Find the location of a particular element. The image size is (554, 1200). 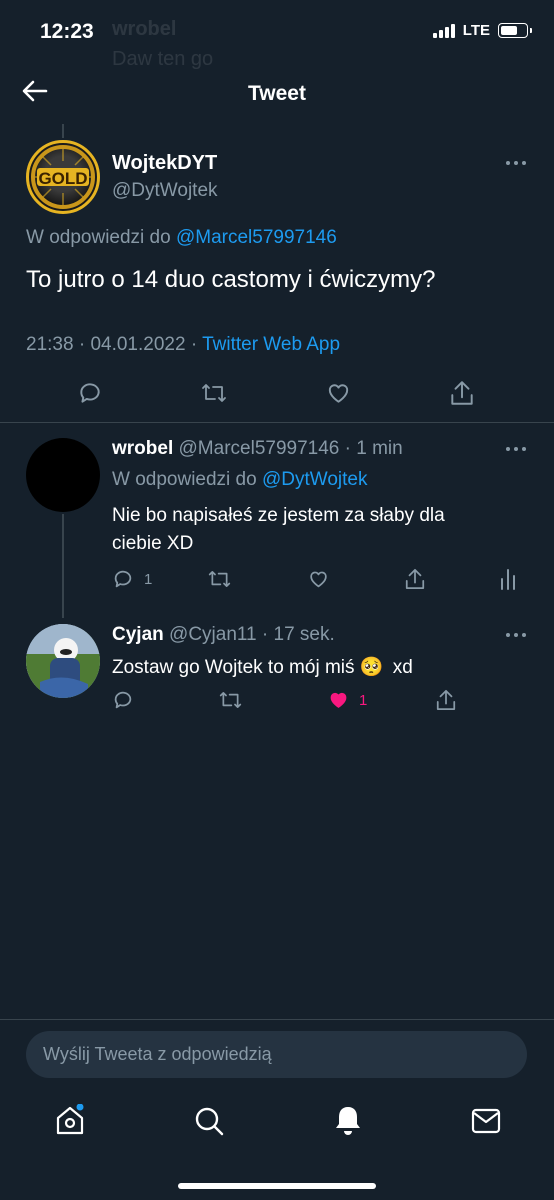

home-indicator is located at coordinates (277, 1186).